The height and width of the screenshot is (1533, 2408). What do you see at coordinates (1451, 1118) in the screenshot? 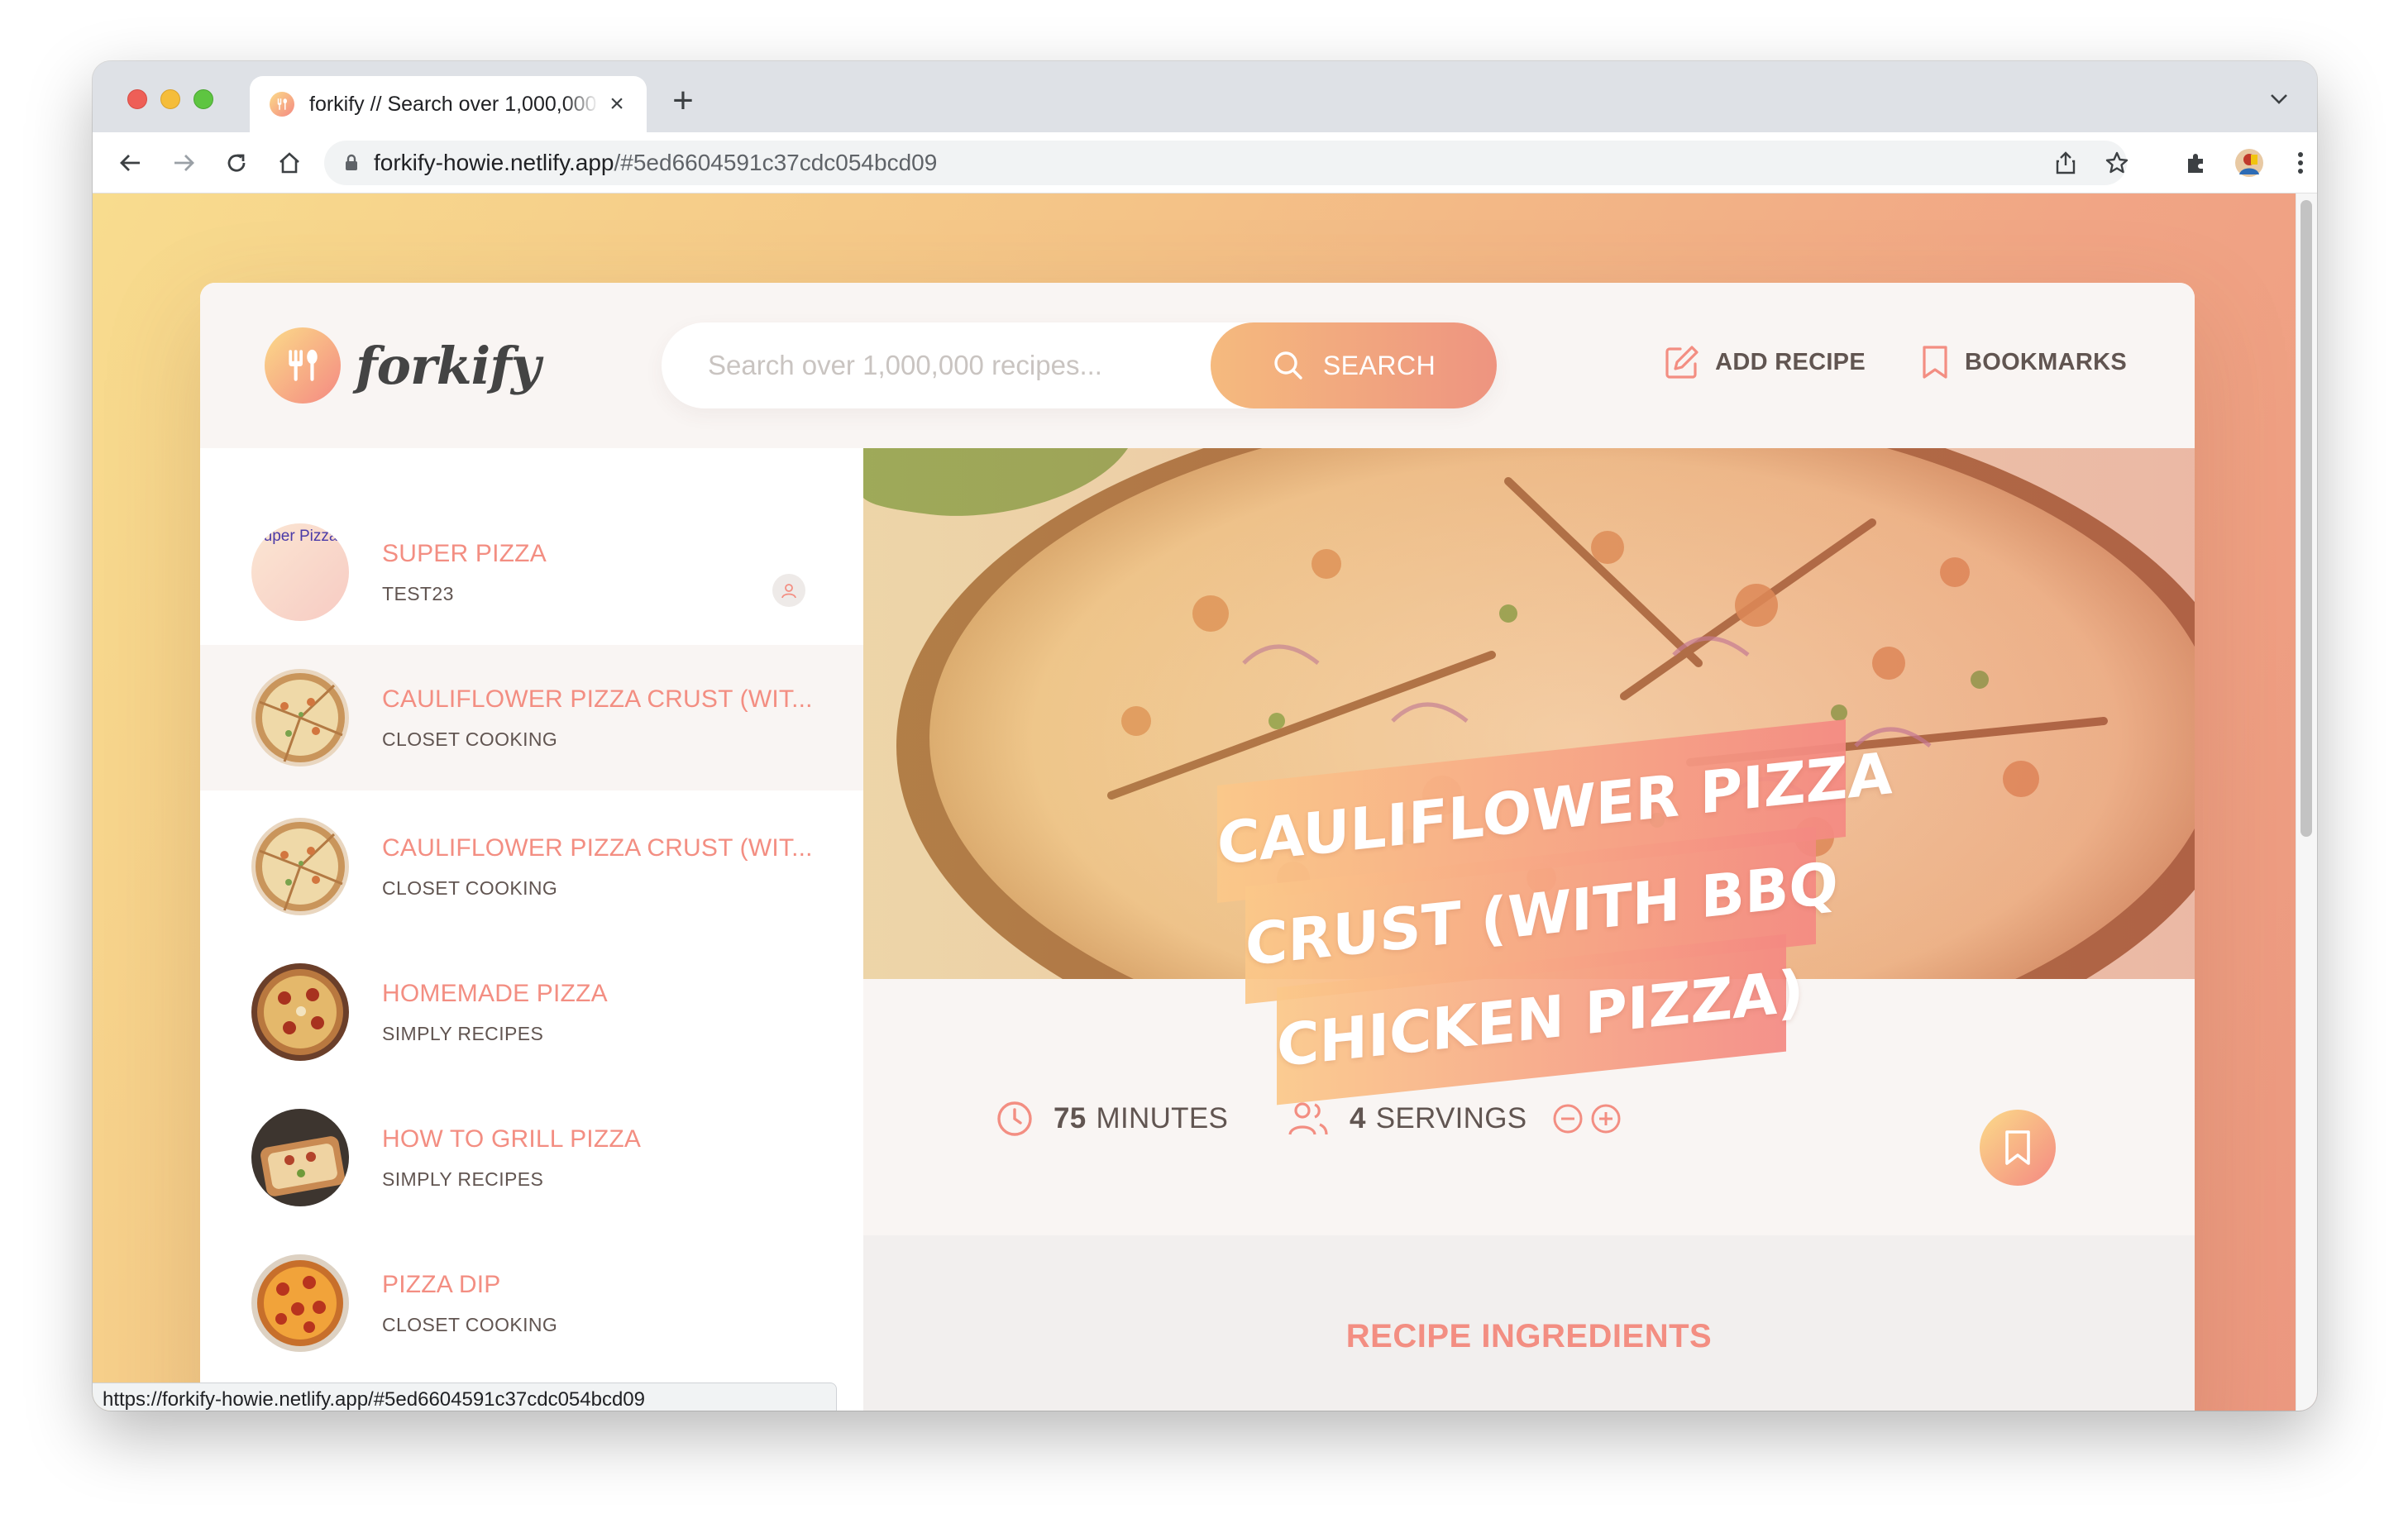
I see `servings-unit: SERVINGS` at bounding box center [1451, 1118].